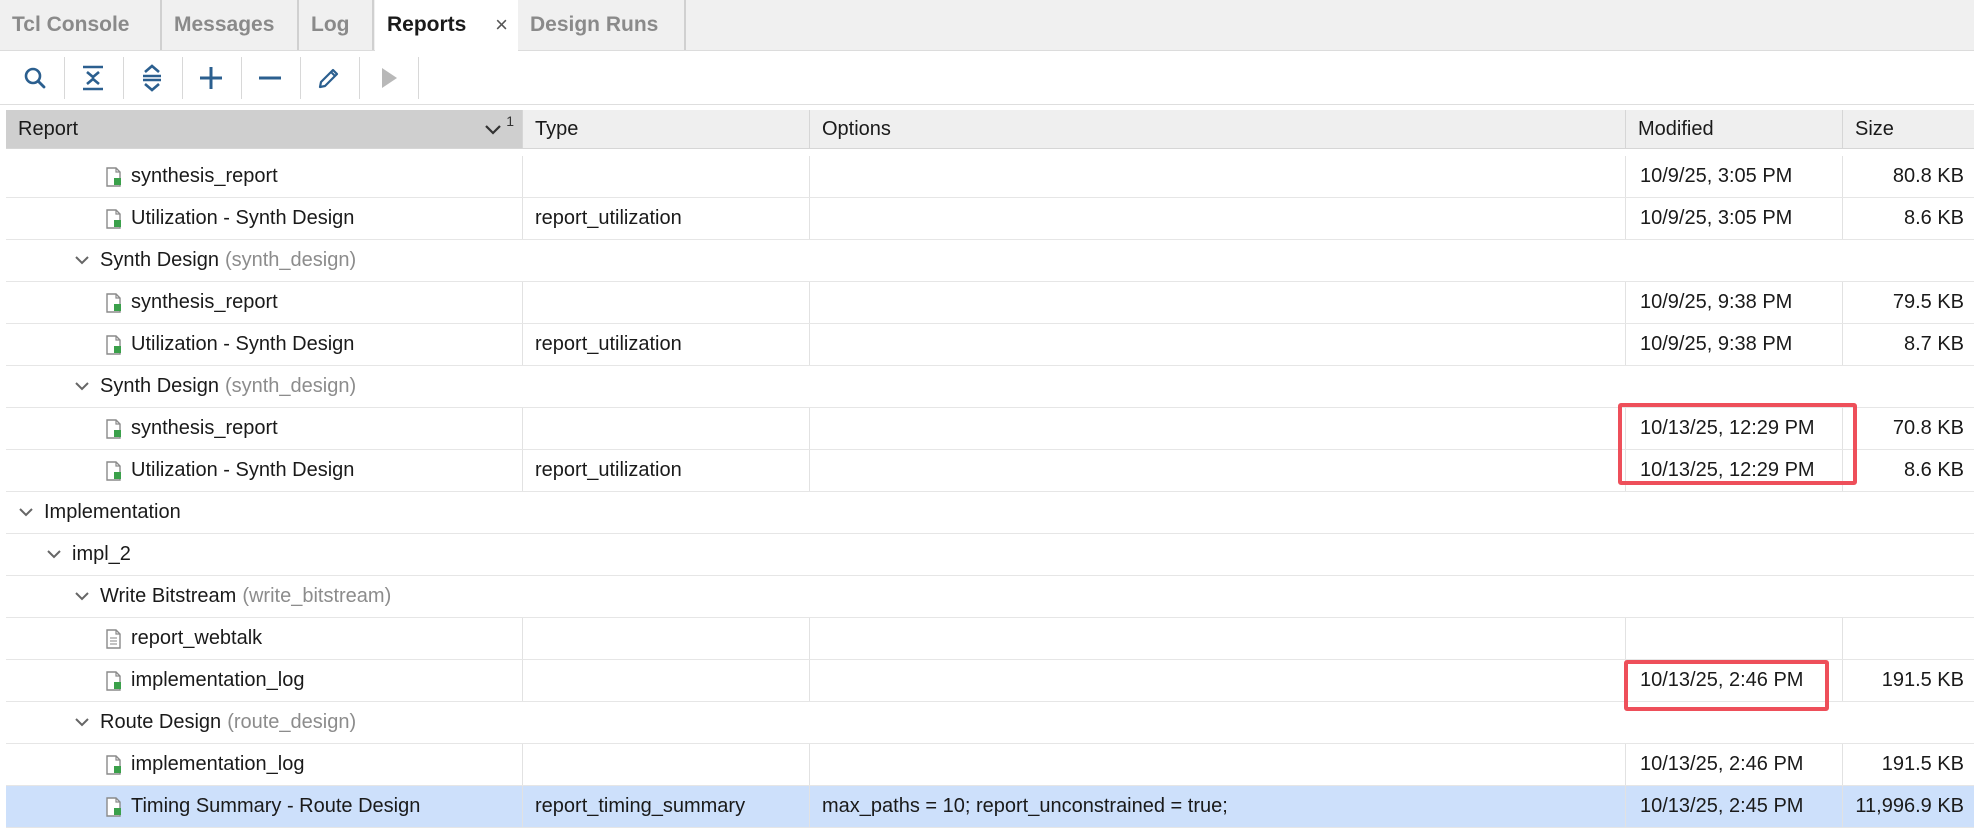  I want to click on table-header: Report 1 Type Options Modified Size, so click(990, 129).